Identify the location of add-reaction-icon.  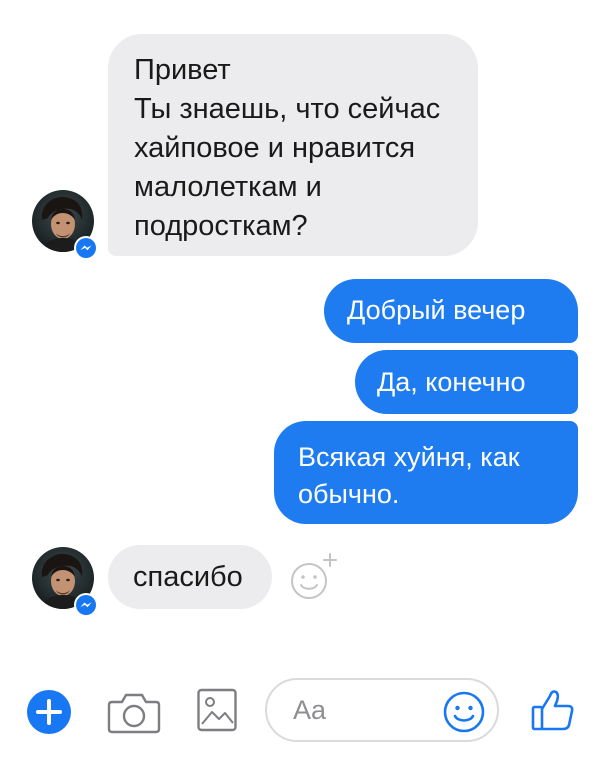
(313, 577).